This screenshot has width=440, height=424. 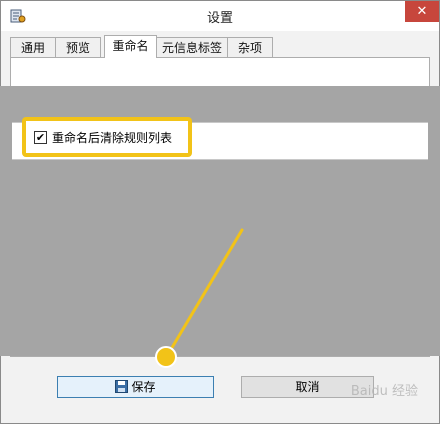 What do you see at coordinates (143, 387) in the screenshot?
I see `save-button-label: 保存` at bounding box center [143, 387].